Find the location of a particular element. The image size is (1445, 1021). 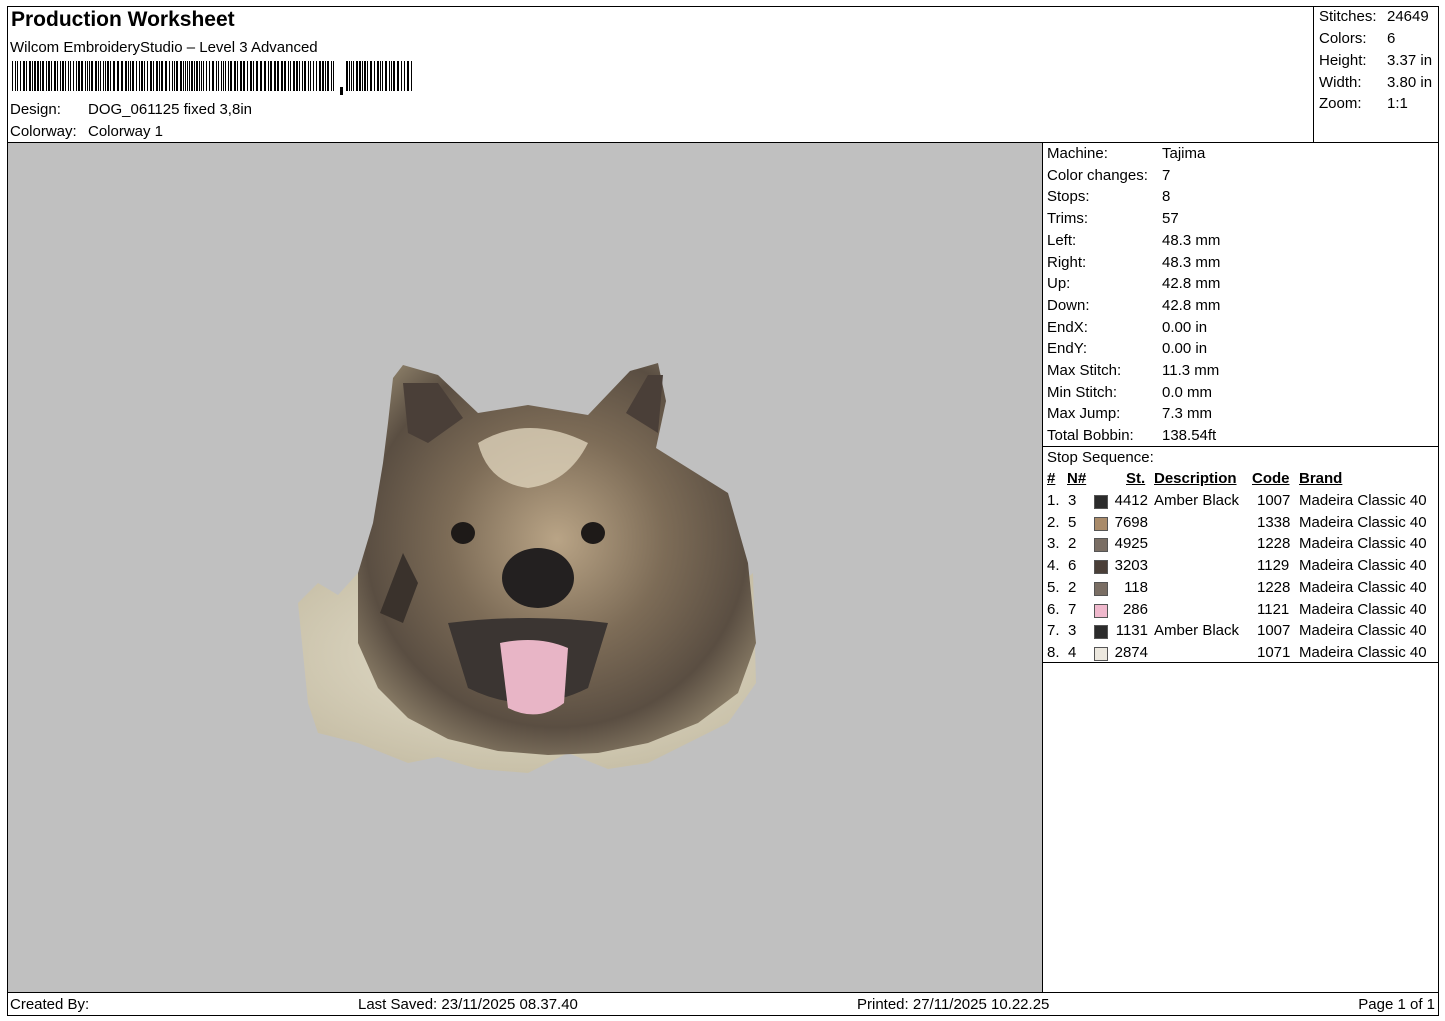

row-needle: 4 is located at coordinates (1072, 652).